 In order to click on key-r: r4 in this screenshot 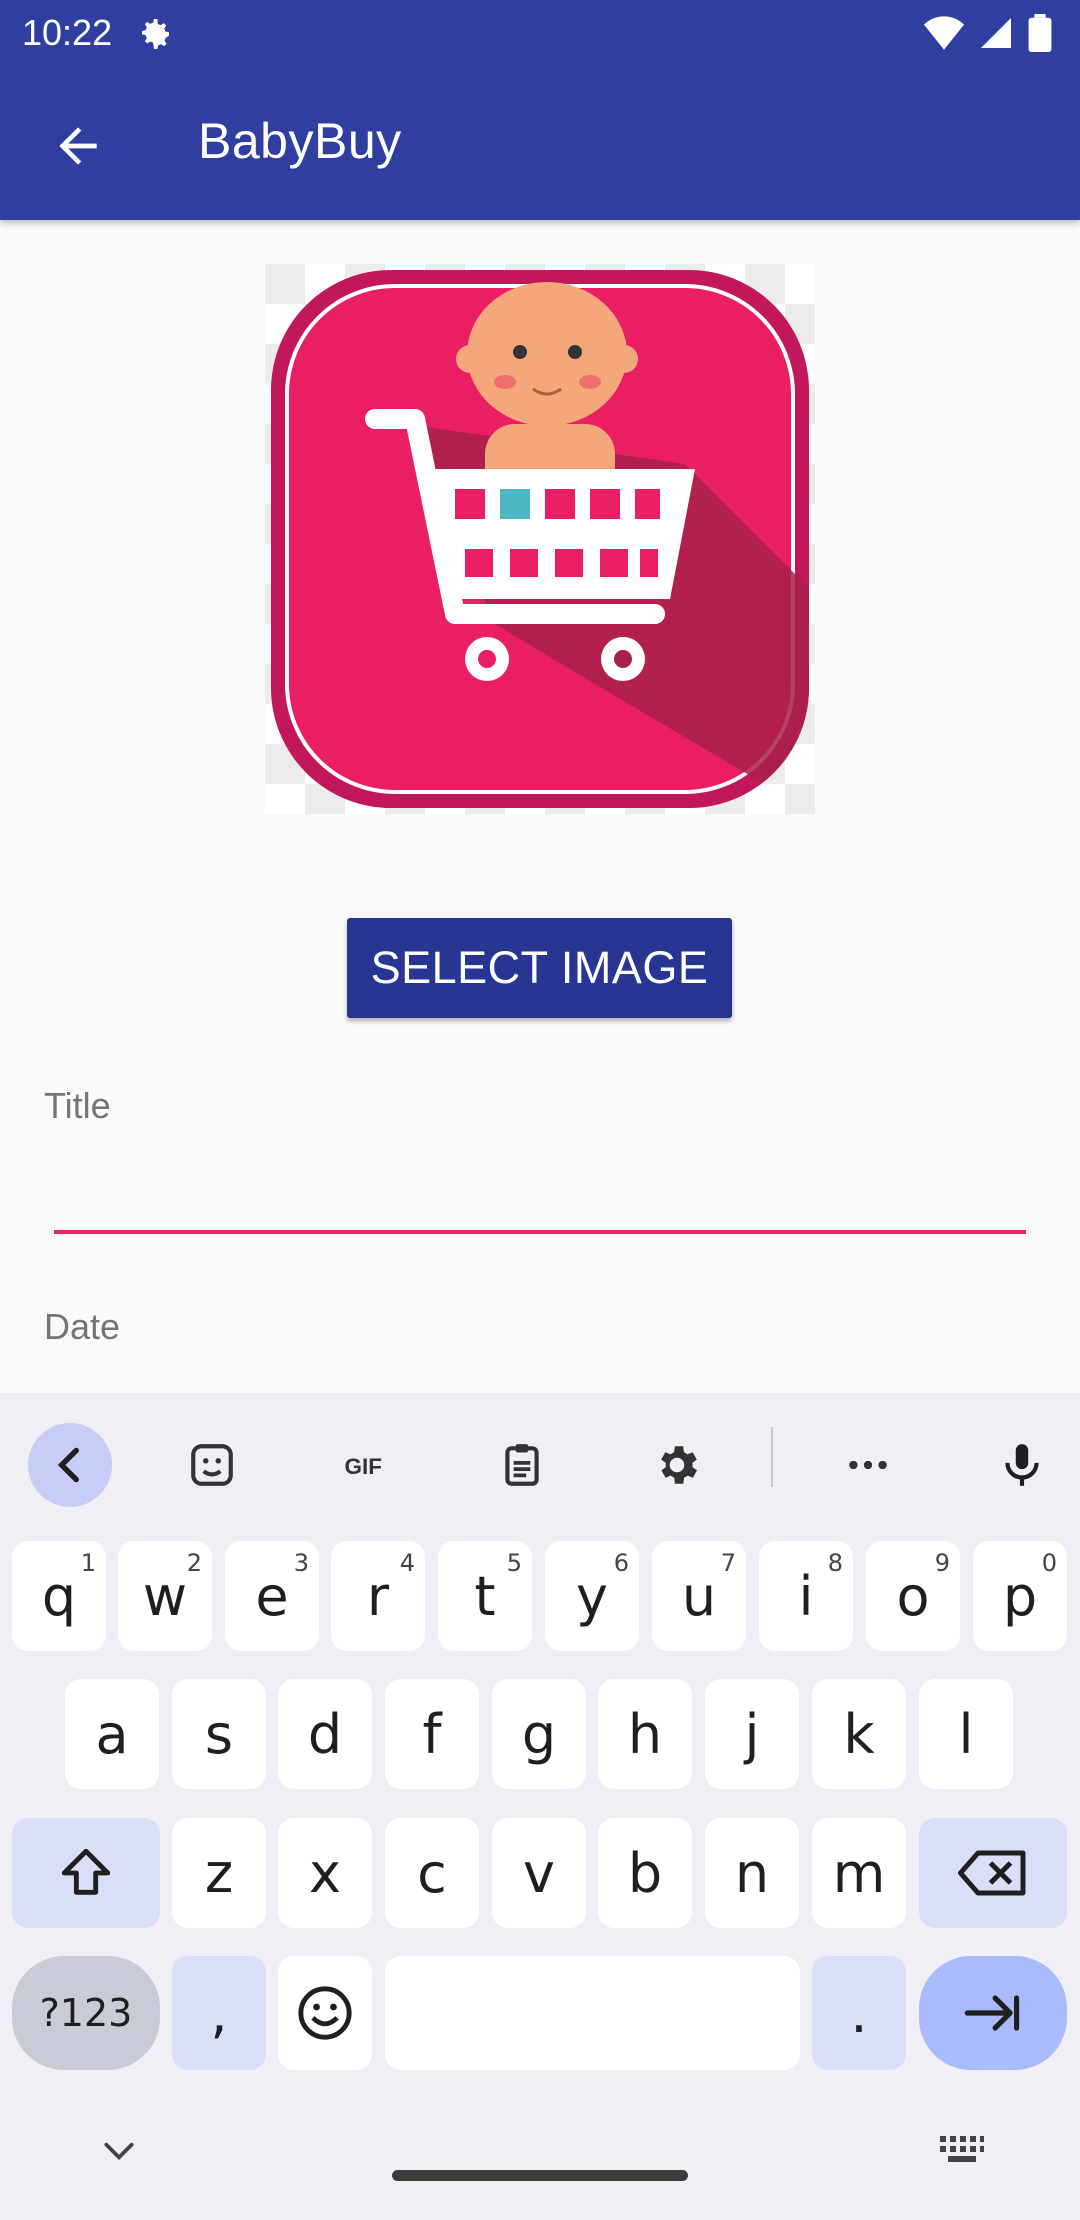, I will do `click(378, 1596)`.